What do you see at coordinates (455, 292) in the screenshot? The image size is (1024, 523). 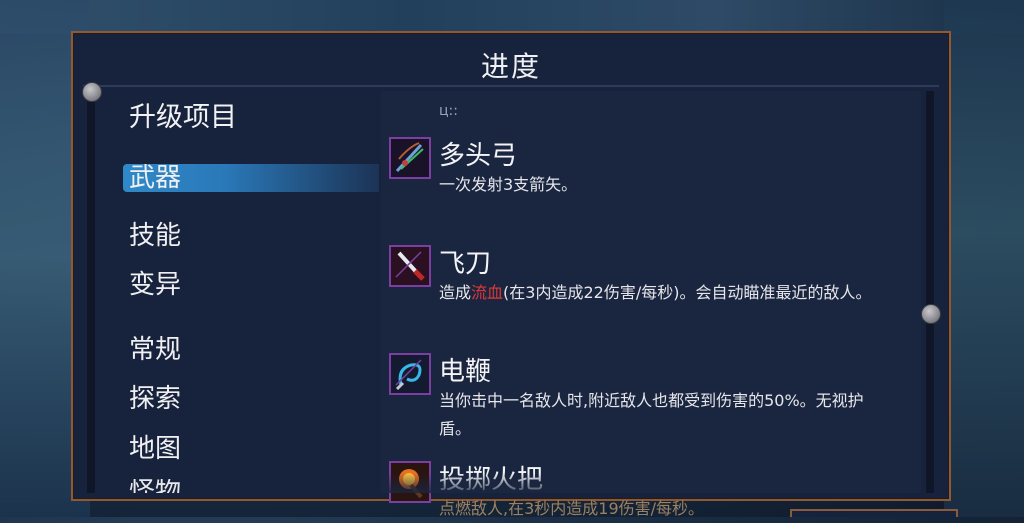 I see `desc-prefix: 造成` at bounding box center [455, 292].